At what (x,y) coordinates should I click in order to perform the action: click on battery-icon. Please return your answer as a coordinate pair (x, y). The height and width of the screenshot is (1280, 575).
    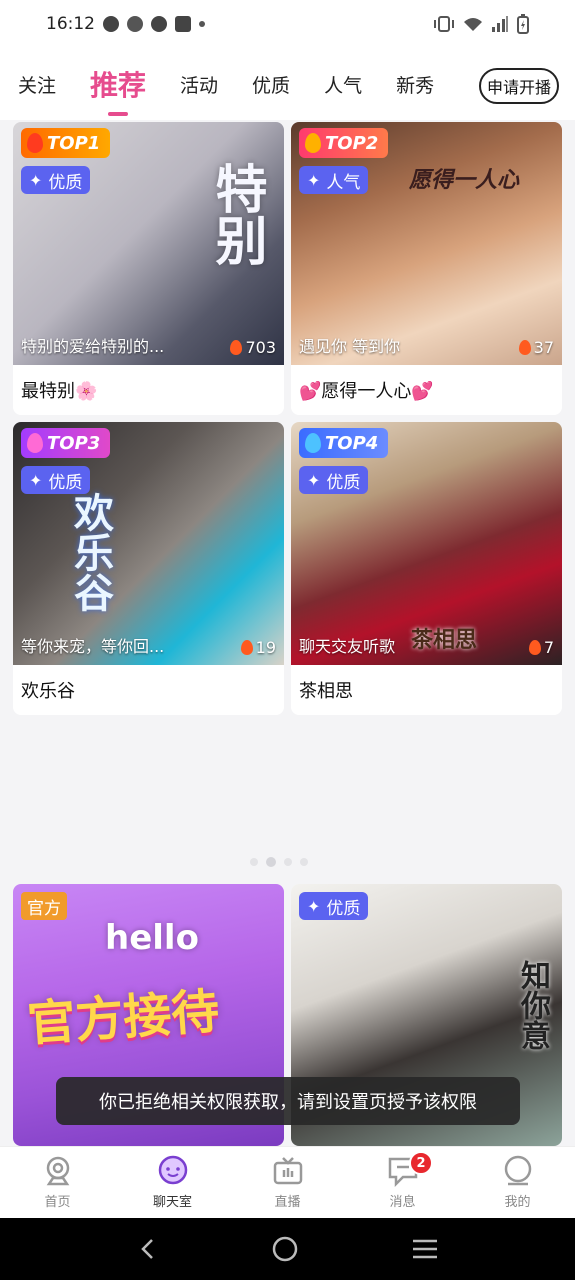
    Looking at the image, I should click on (523, 24).